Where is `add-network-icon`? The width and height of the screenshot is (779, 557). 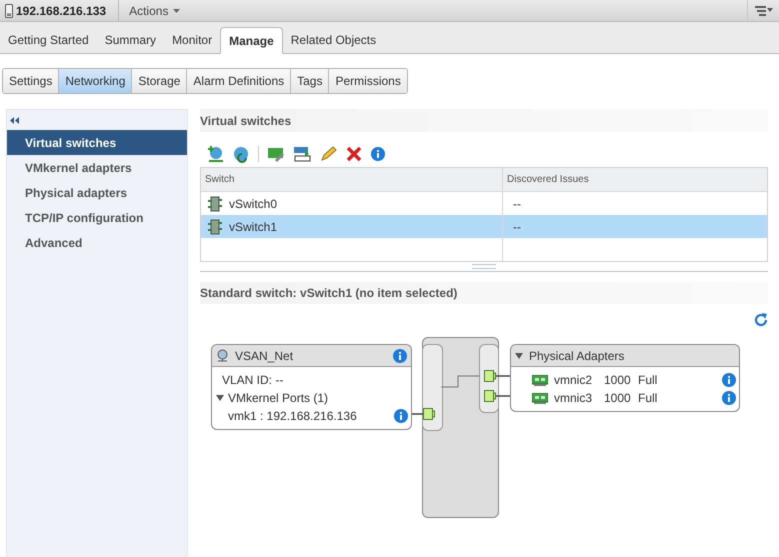 add-network-icon is located at coordinates (215, 154).